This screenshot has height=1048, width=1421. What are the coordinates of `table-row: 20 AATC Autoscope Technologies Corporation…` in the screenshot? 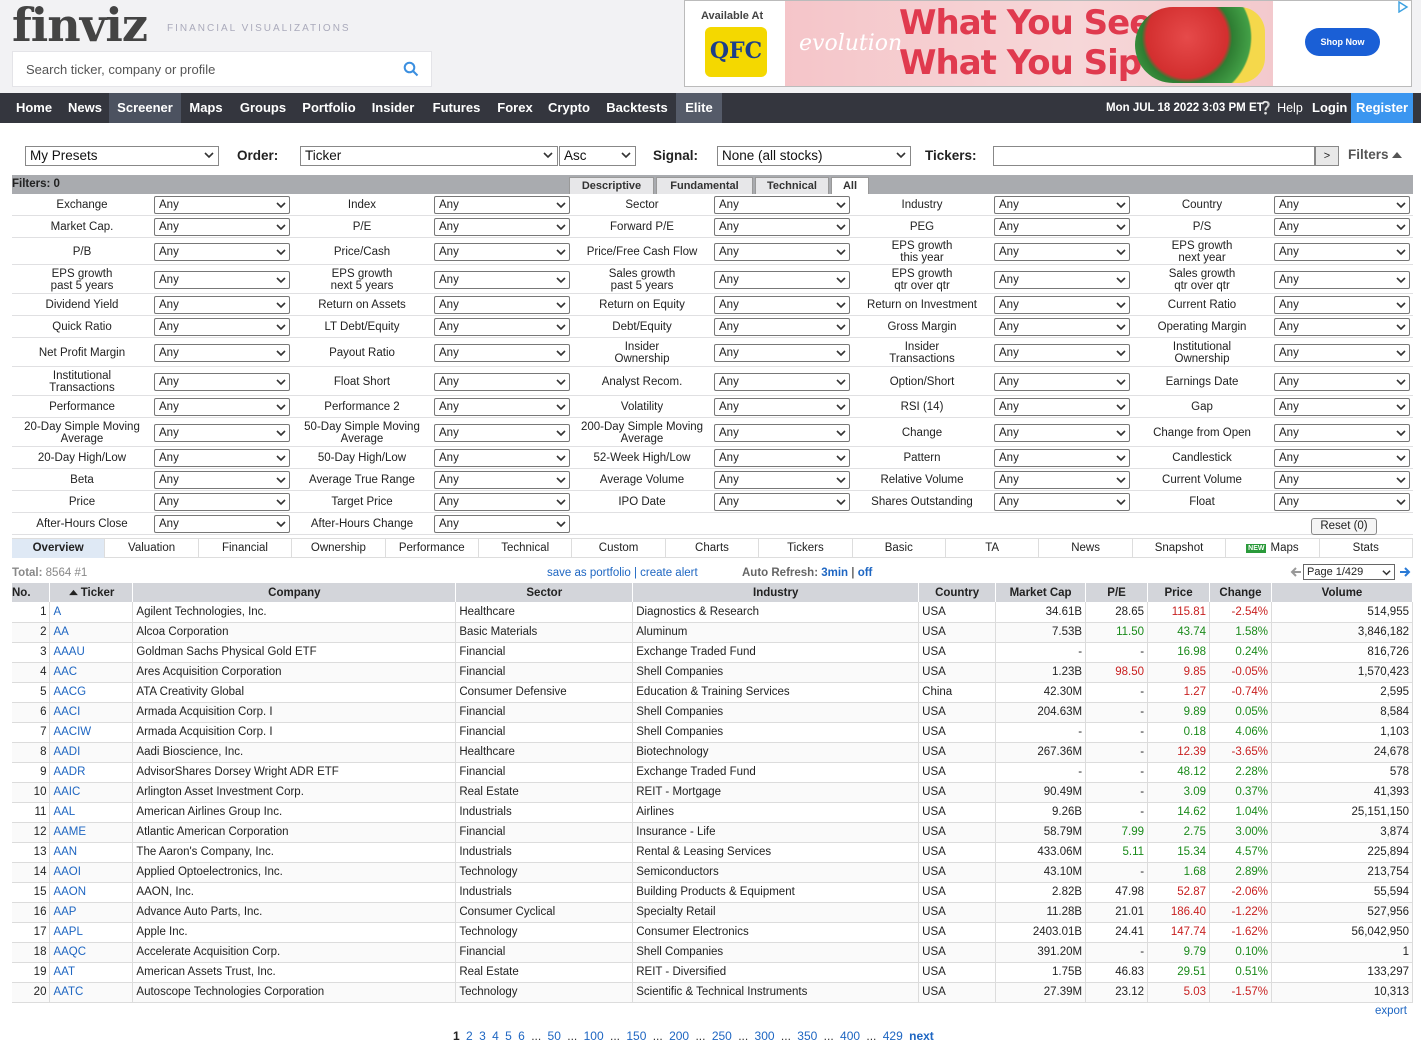 It's located at (713, 992).